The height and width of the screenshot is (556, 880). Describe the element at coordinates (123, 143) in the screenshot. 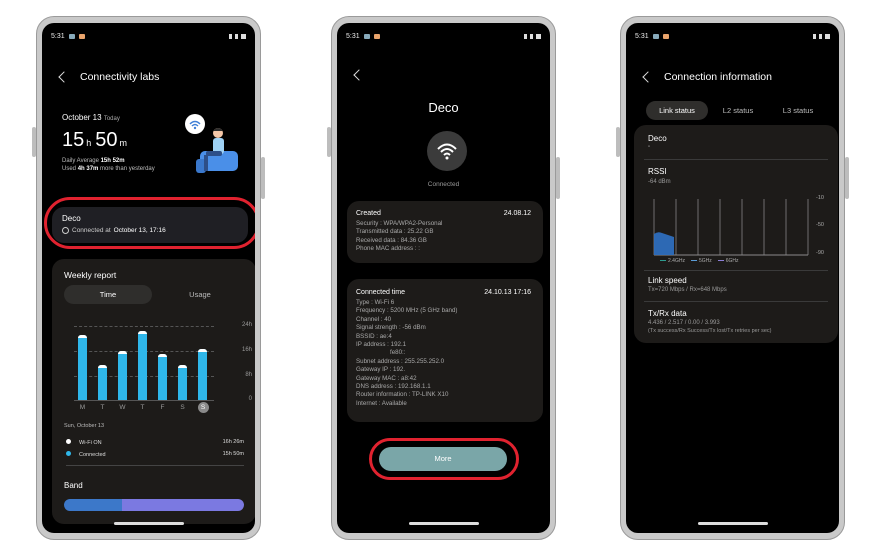

I see `minutes-unit: m` at that location.